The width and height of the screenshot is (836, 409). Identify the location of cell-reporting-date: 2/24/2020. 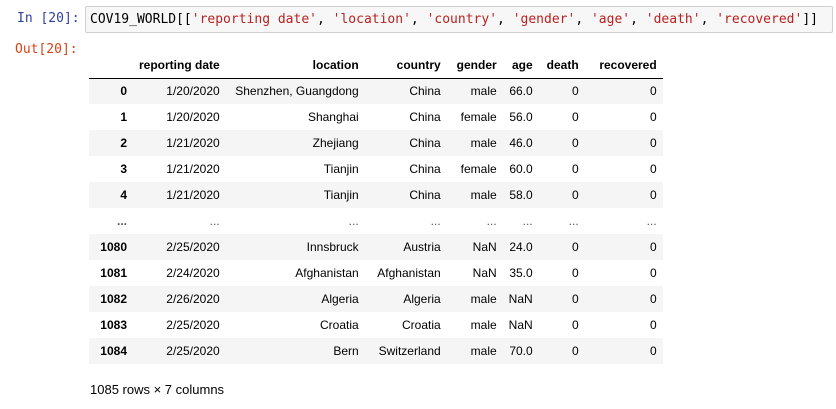
(193, 273).